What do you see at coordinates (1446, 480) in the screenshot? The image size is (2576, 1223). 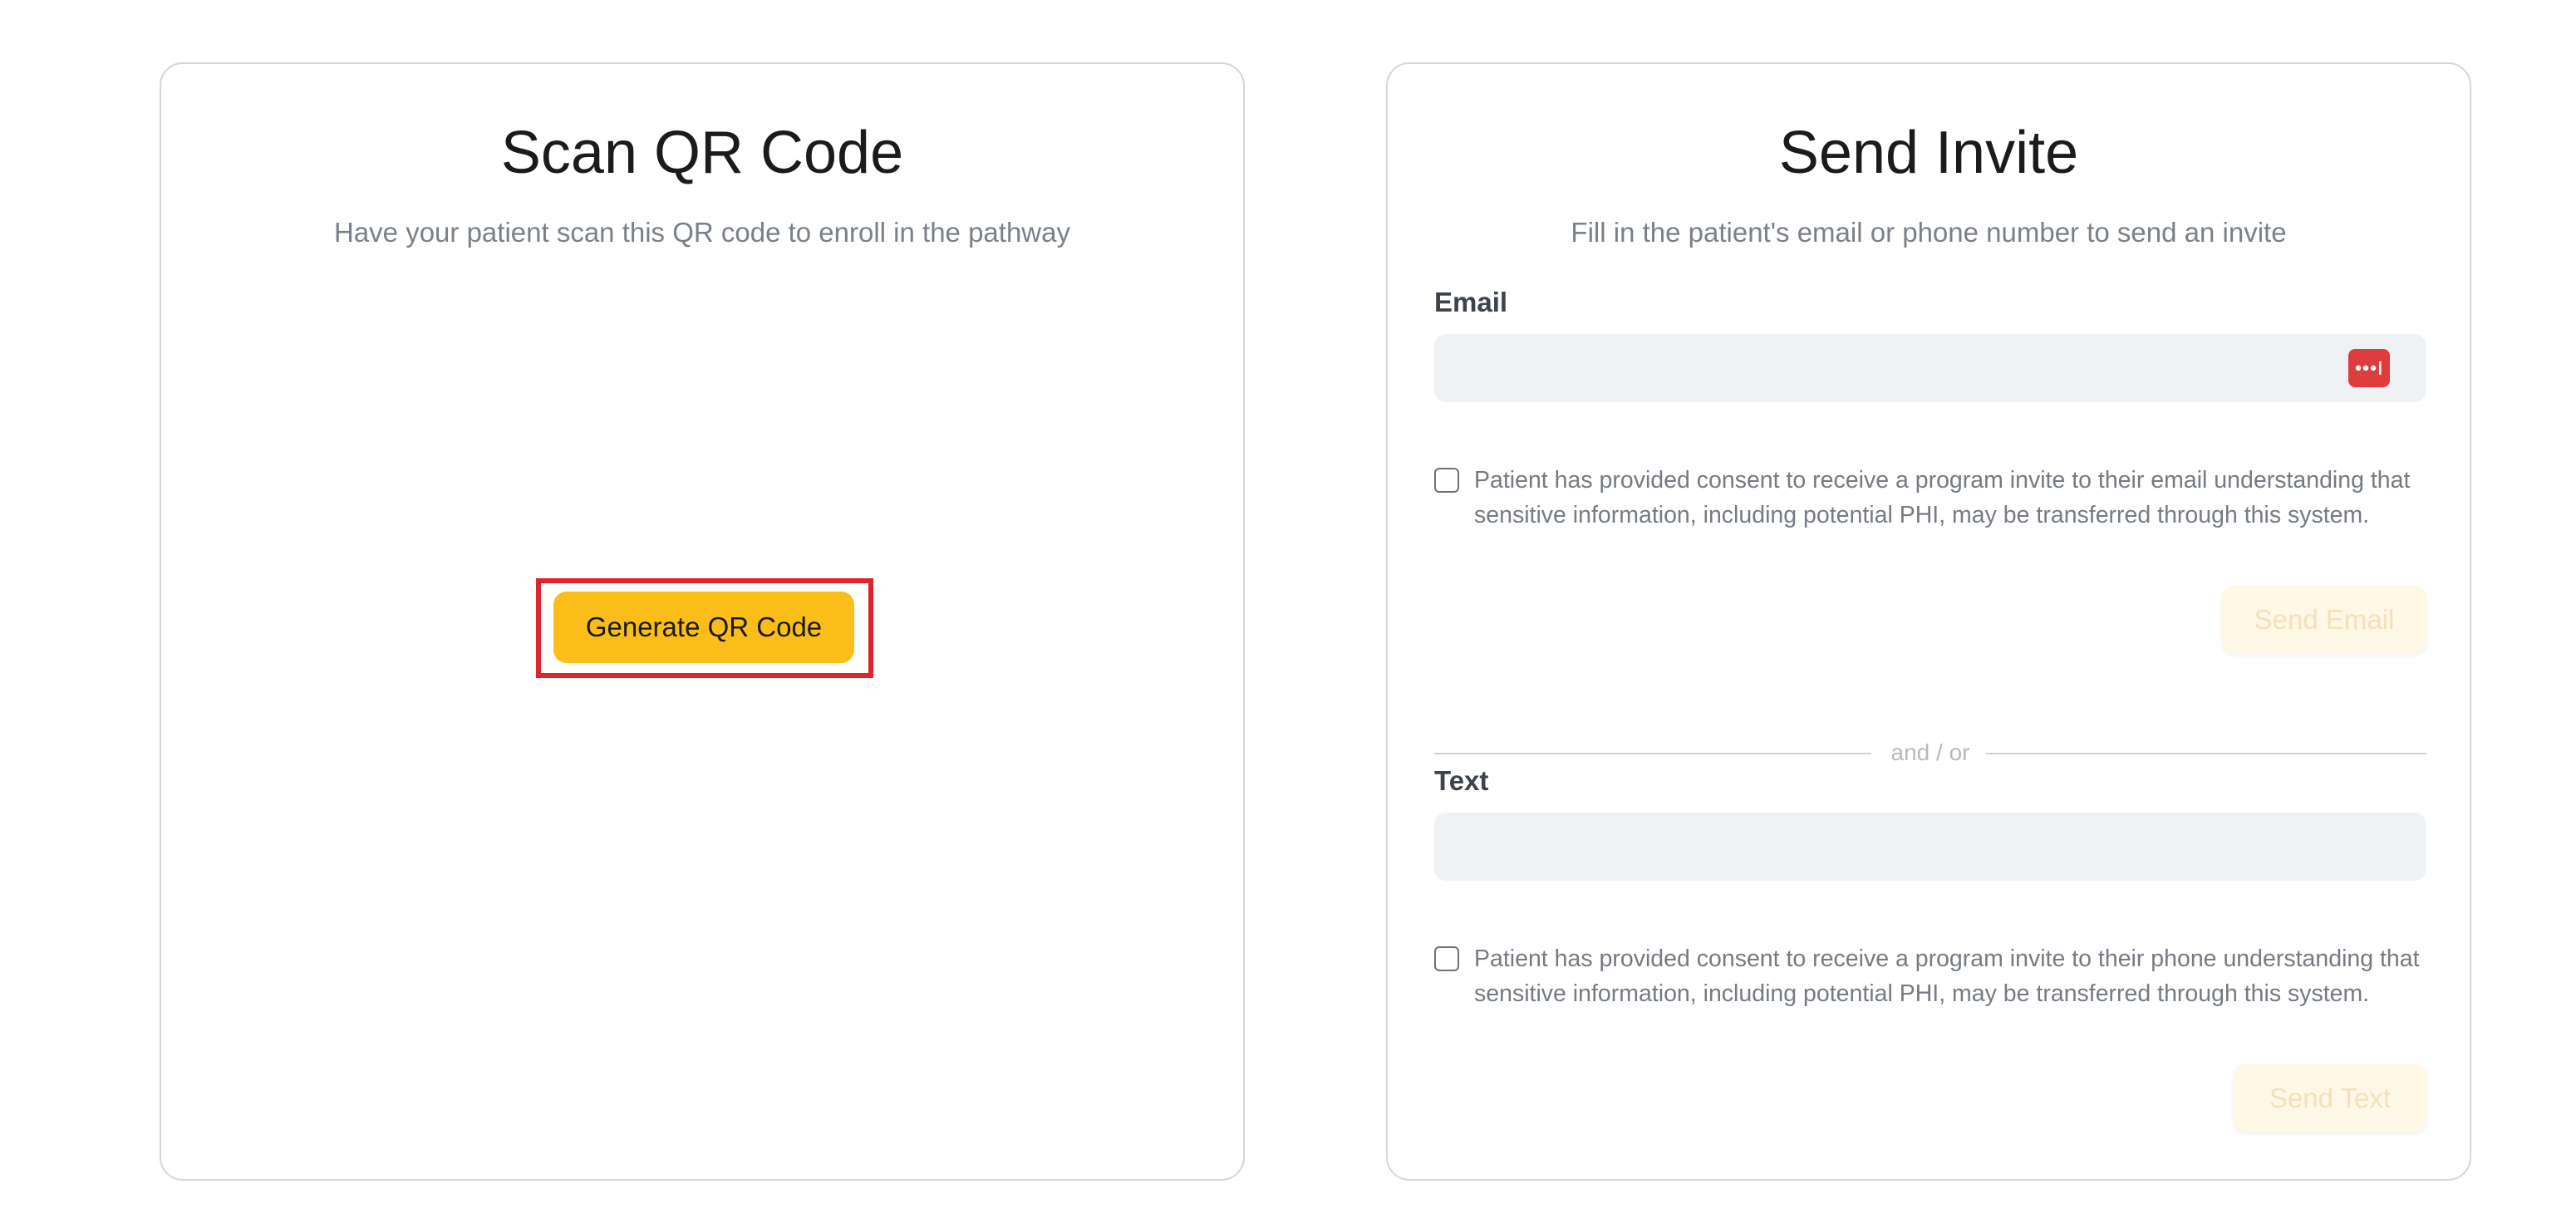 I see `email-consent-checkbox` at bounding box center [1446, 480].